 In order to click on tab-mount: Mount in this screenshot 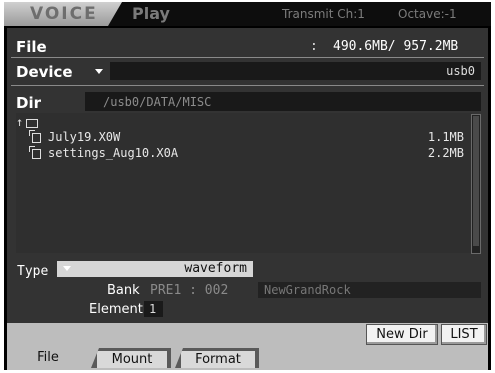, I will do `click(131, 358)`.